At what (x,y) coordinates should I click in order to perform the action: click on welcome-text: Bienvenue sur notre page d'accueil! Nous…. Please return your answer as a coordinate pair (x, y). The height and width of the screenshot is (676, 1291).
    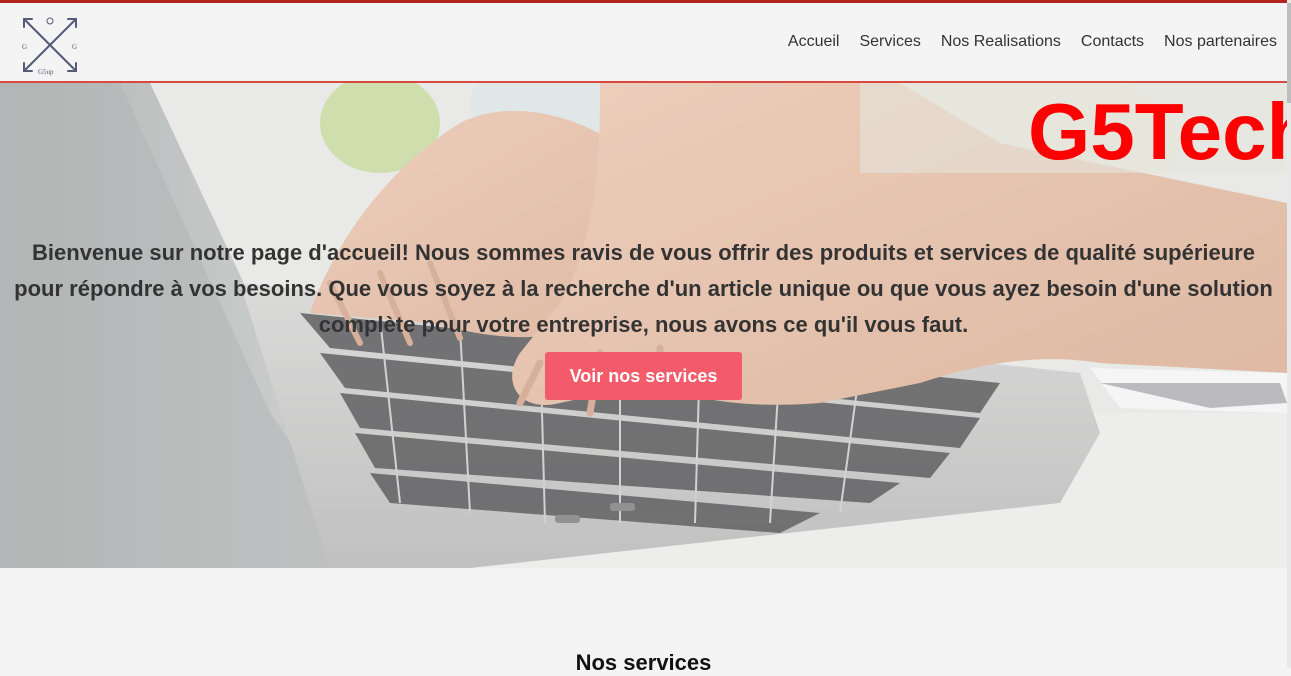
    Looking at the image, I should click on (643, 288).